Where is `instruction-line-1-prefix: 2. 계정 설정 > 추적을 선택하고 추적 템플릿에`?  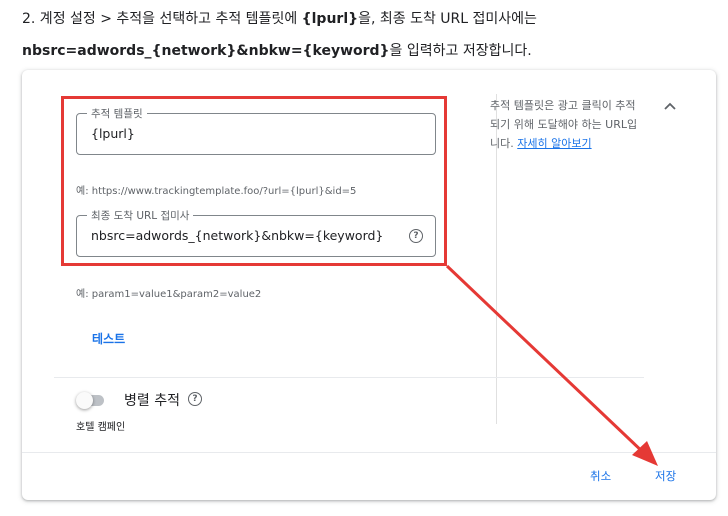
instruction-line-1-prefix: 2. 계정 설정 > 추적을 선택하고 추적 템플릿에 is located at coordinates (162, 19).